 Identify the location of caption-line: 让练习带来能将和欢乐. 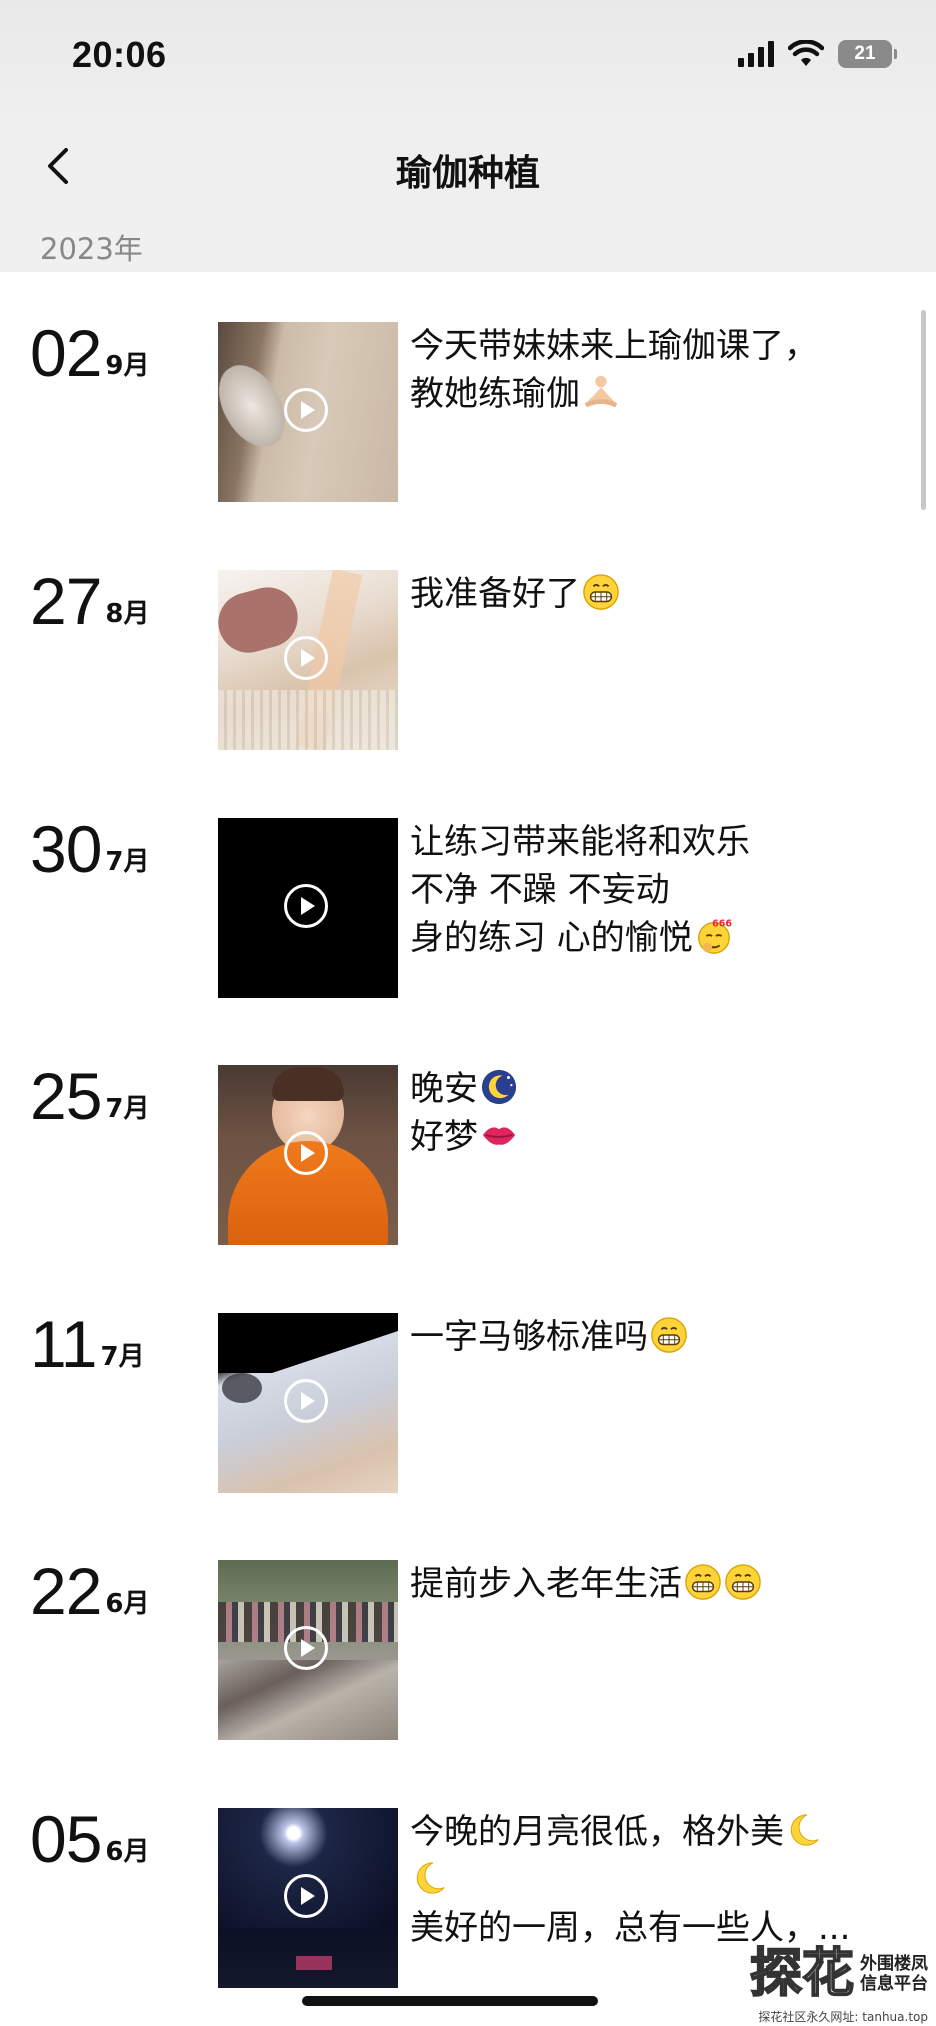
(580, 842).